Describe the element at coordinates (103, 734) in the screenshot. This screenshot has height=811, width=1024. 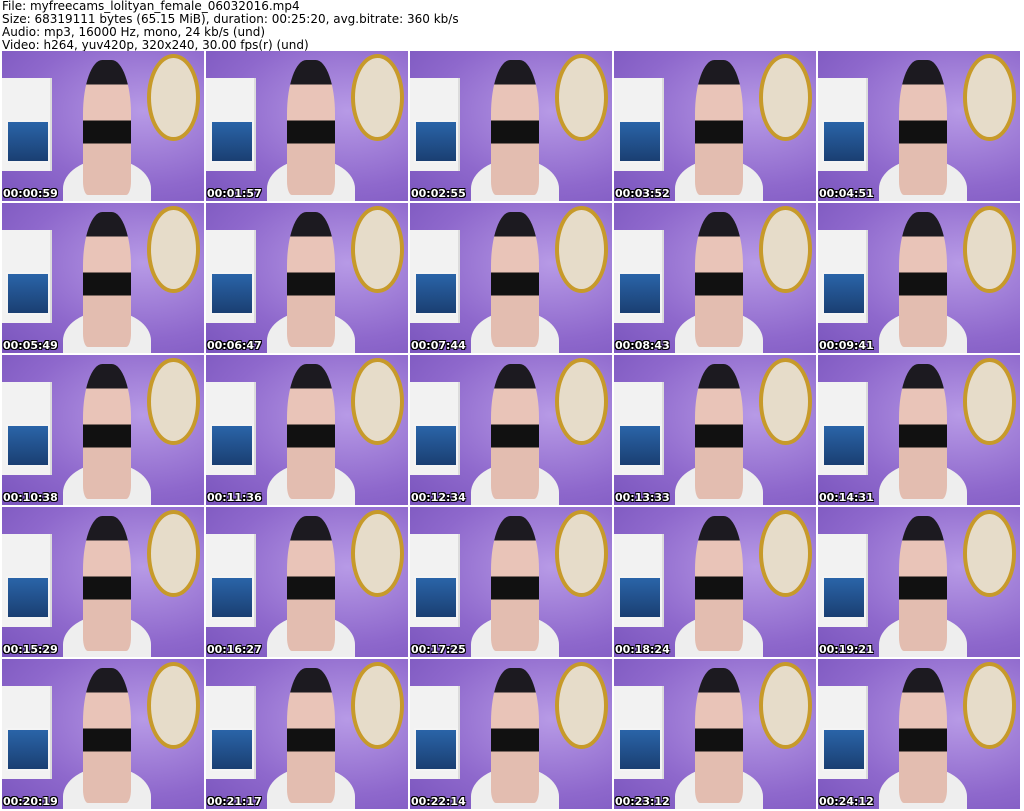
I see `video-thumbnail: 00:20:19` at that location.